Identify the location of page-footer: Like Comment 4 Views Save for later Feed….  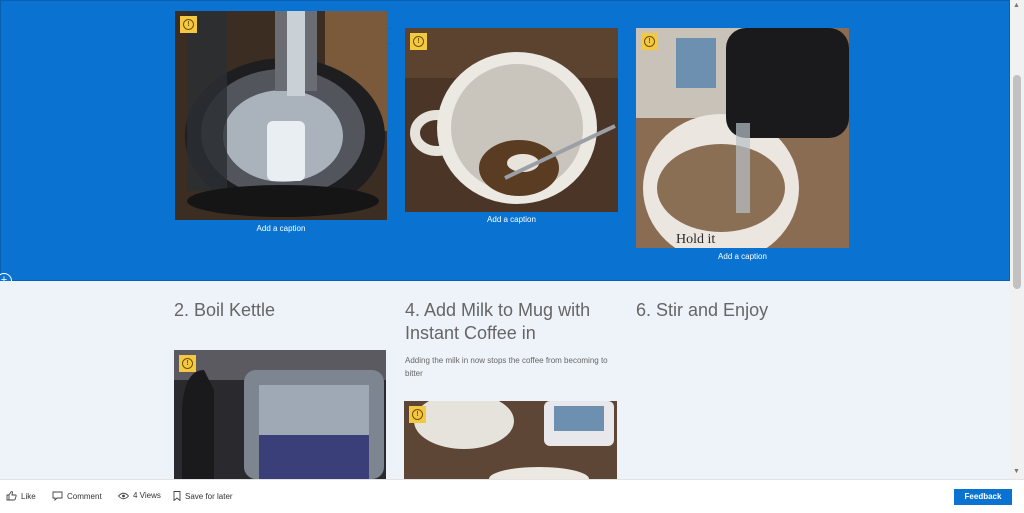
(512, 496).